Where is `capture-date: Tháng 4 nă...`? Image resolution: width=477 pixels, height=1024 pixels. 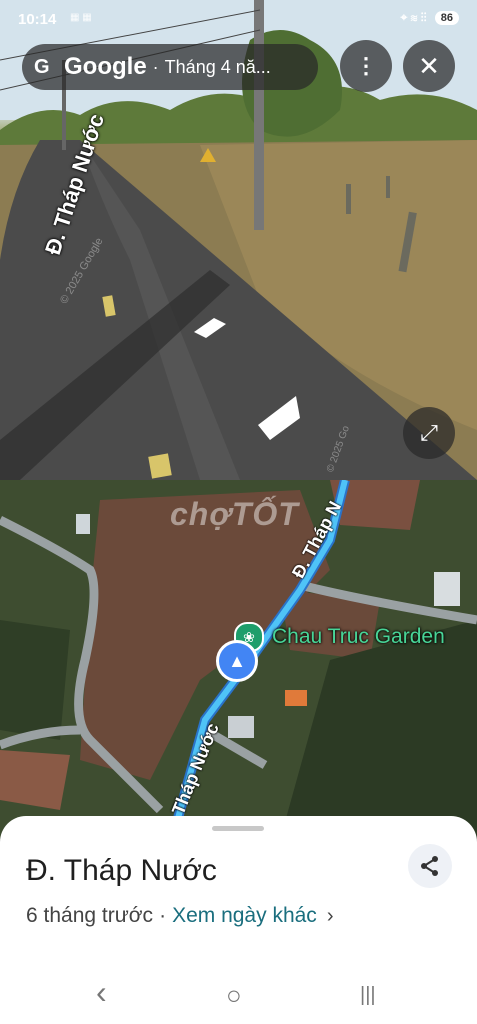 capture-date: Tháng 4 nă... is located at coordinates (217, 66).